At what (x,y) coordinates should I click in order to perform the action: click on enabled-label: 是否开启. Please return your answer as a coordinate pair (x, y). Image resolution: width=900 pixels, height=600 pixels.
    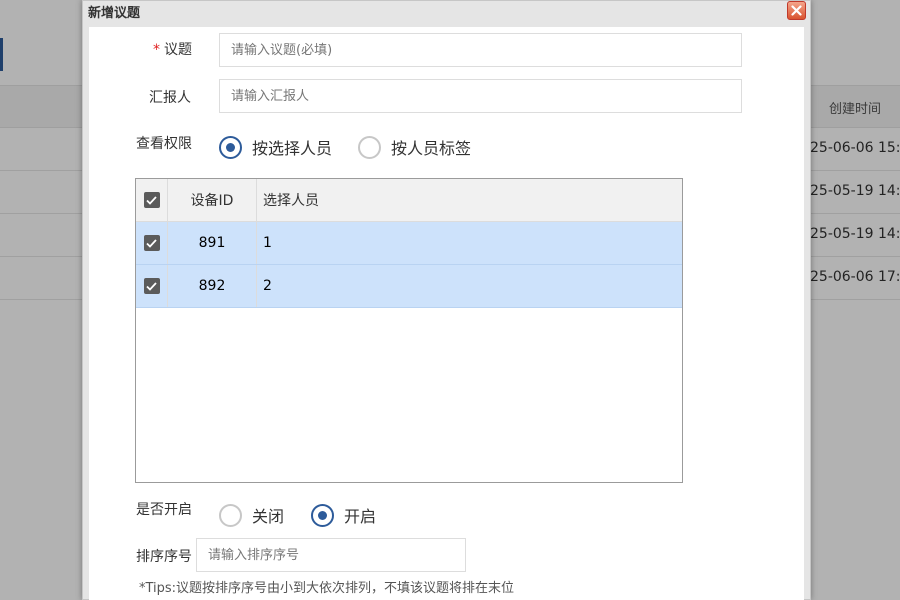
    Looking at the image, I should click on (164, 510).